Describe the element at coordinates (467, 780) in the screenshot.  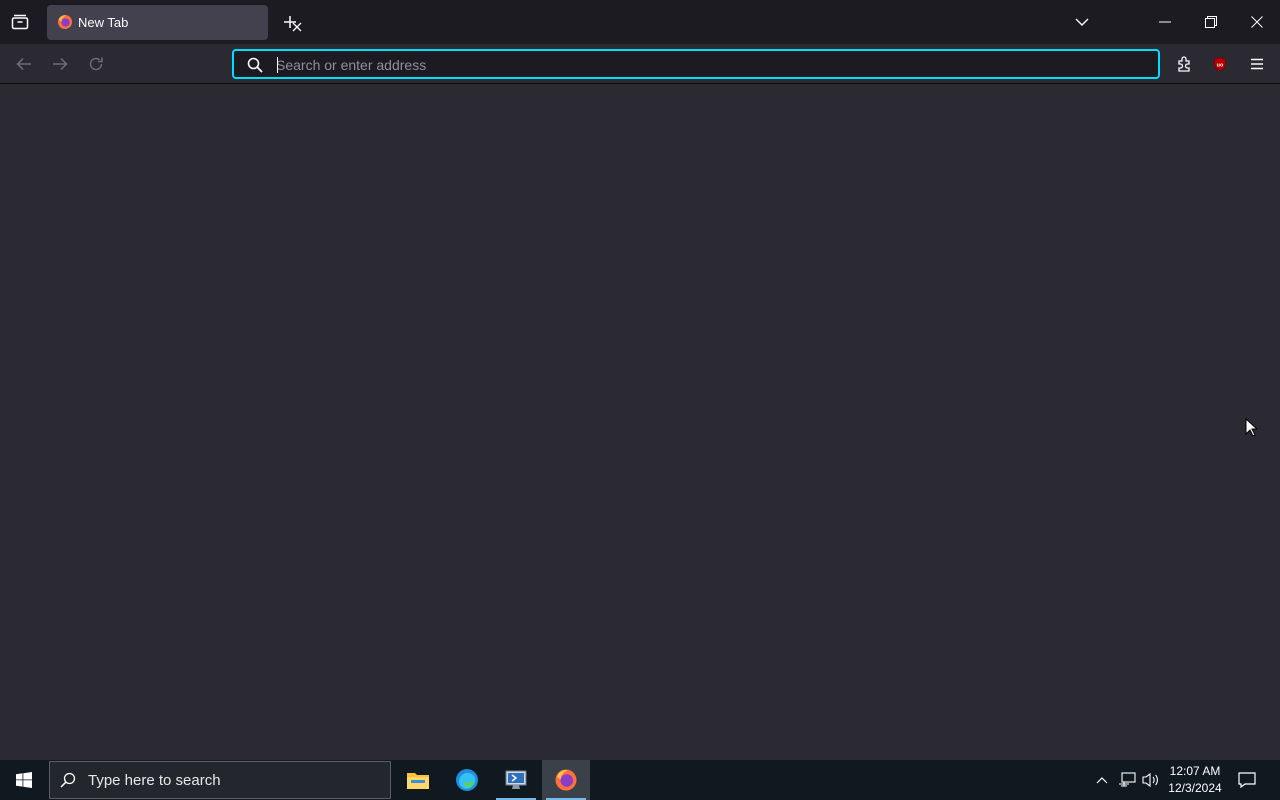
I see `microsoft-edge-icon` at that location.